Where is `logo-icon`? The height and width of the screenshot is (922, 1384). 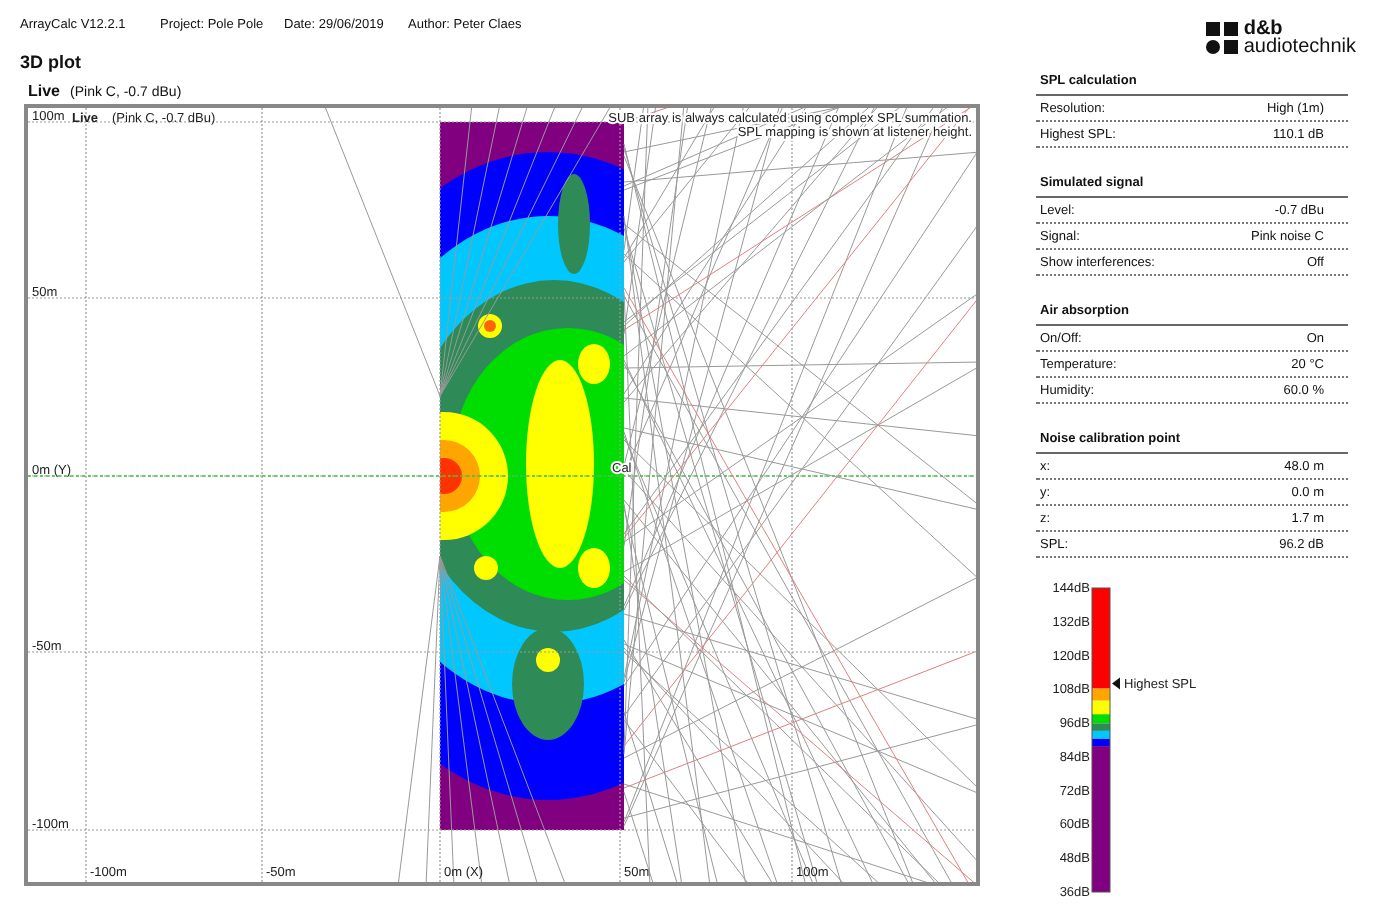 logo-icon is located at coordinates (1221, 38).